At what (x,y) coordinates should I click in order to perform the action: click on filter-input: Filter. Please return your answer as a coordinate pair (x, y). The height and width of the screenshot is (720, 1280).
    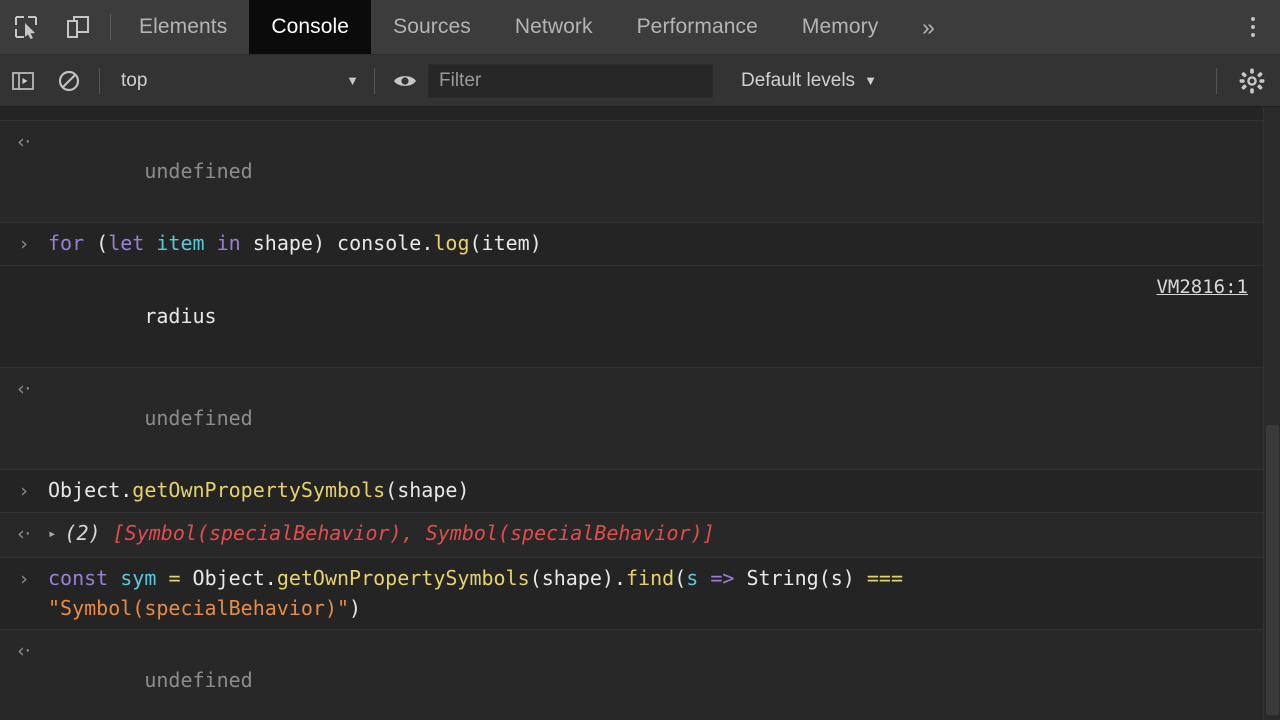
    Looking at the image, I should click on (570, 80).